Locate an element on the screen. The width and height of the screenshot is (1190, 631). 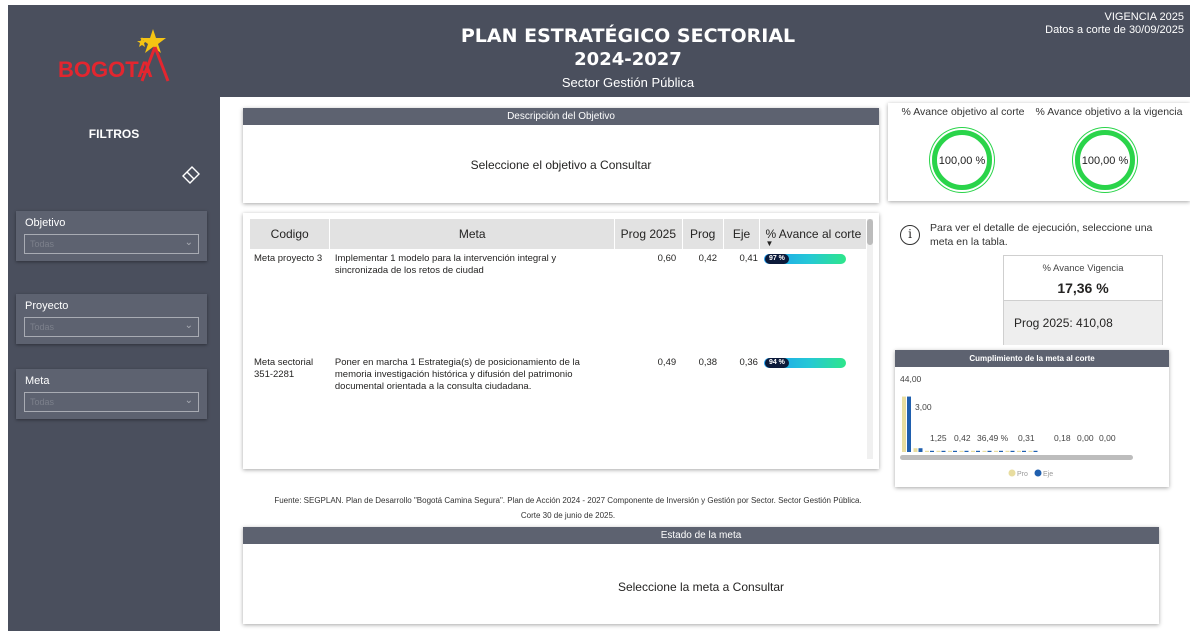
cumplimiento-header: Cumplimiento de la meta al corte is located at coordinates (1032, 358).